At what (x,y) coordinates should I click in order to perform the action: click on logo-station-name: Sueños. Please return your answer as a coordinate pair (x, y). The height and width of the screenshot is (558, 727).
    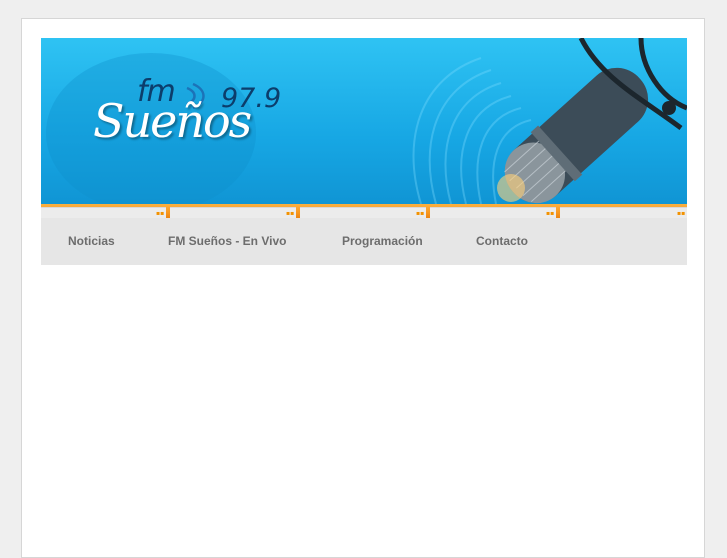
    Looking at the image, I should click on (172, 121).